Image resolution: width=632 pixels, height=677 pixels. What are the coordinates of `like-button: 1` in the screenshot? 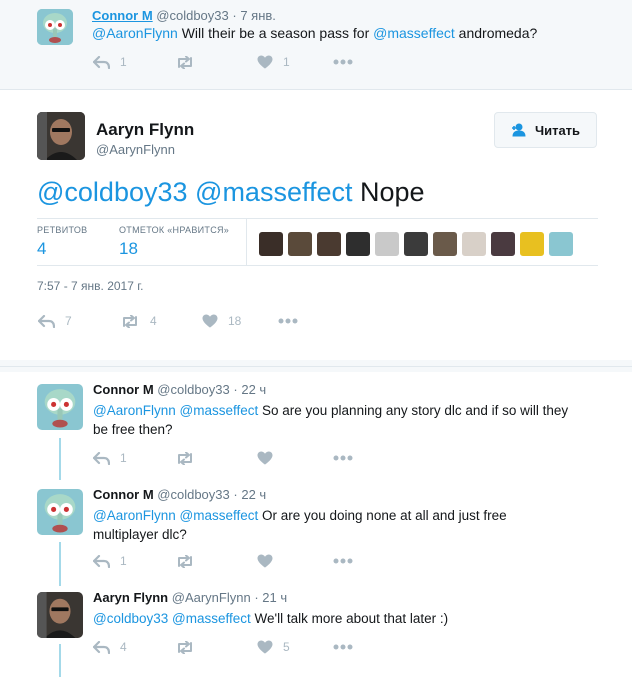 It's located at (295, 62).